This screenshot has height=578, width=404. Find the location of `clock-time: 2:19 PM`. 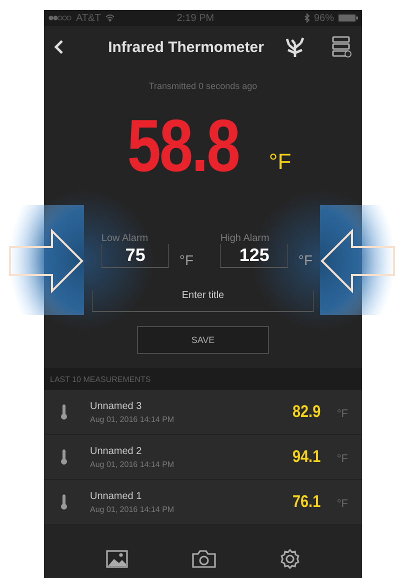

clock-time: 2:19 PM is located at coordinates (195, 18).